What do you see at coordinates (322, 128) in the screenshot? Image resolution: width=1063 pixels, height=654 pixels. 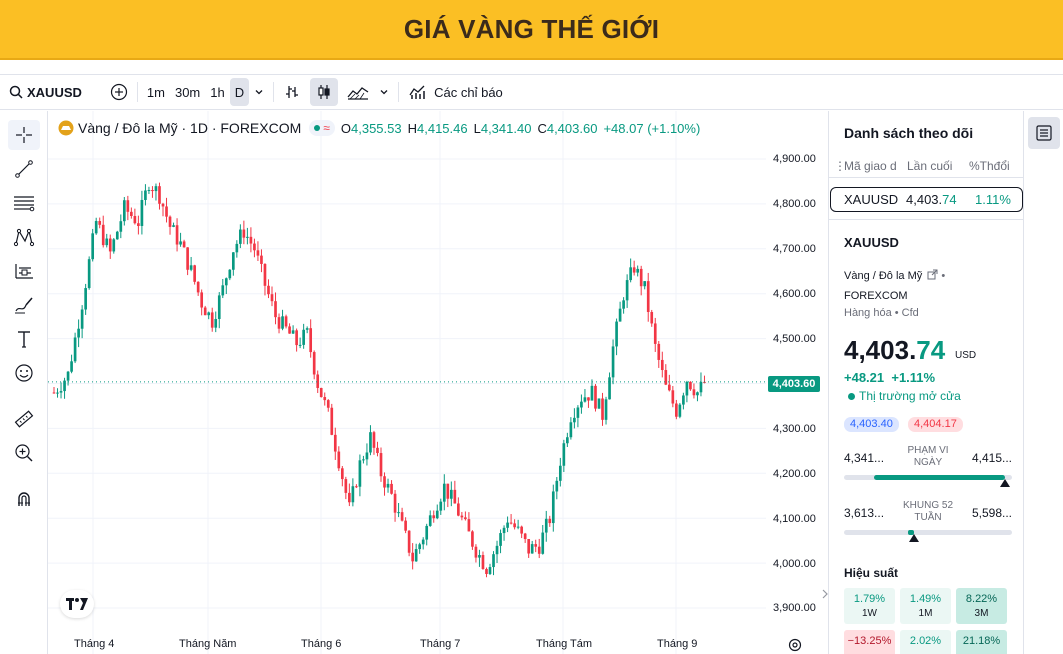 I see `market-status-pill: ≈` at bounding box center [322, 128].